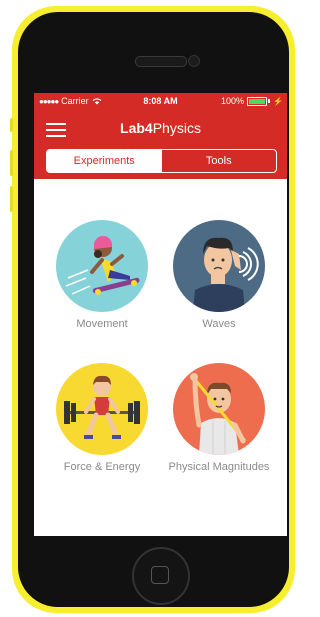 This screenshot has width=320, height=617. Describe the element at coordinates (219, 467) in the screenshot. I see `topic-label-physical-magnitudes: Physical Magnitudes` at that location.